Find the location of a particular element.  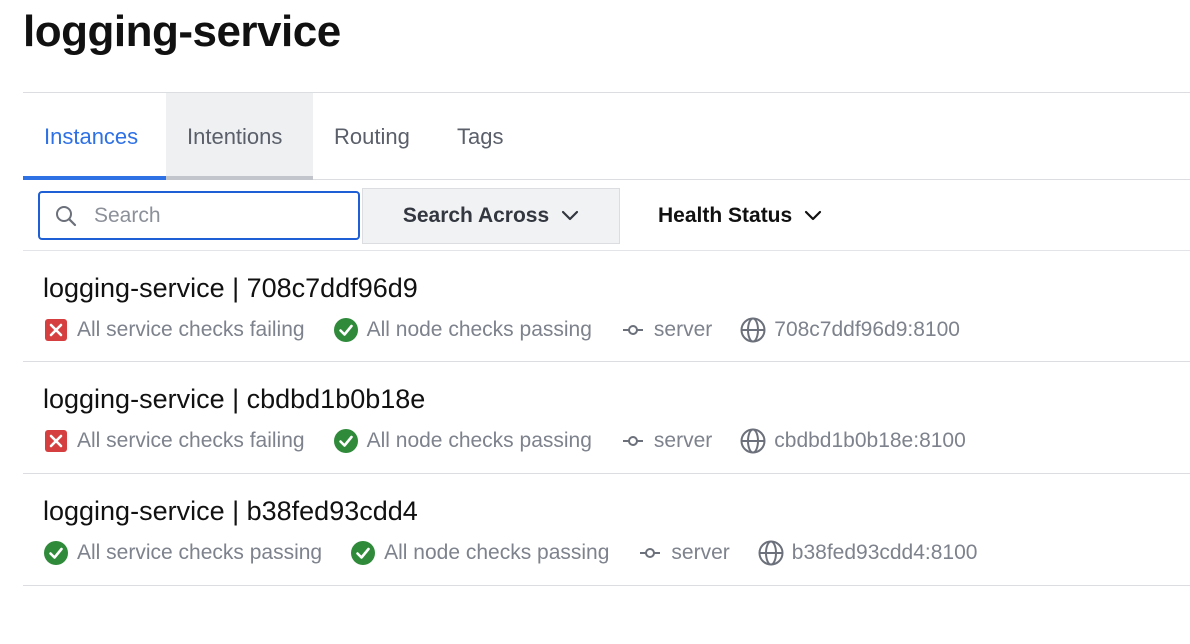

address-text: b38fed93cdd4:8100 is located at coordinates (884, 552).